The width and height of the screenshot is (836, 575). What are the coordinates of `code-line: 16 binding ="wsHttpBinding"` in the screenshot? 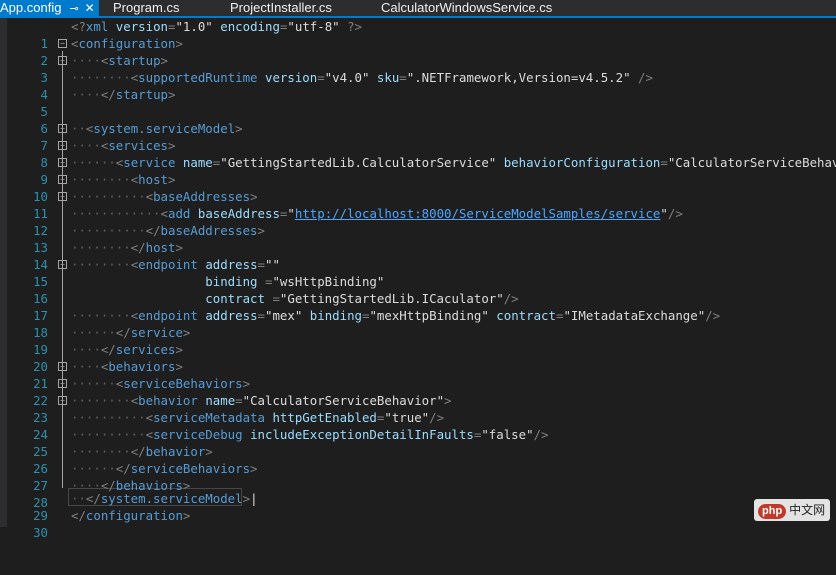 It's located at (418, 289).